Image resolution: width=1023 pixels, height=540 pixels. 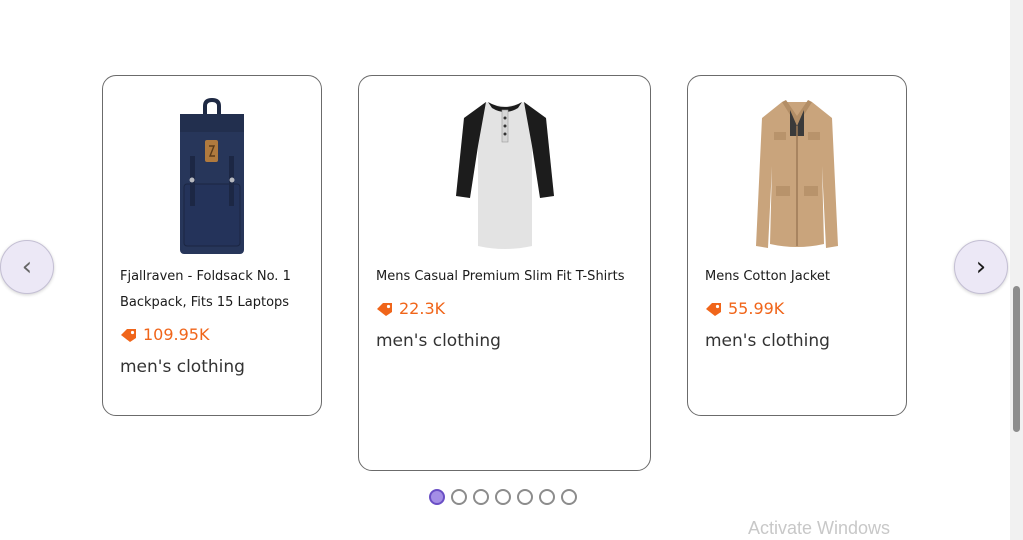 I want to click on chevron-left-icon: ‹, so click(x=27, y=267).